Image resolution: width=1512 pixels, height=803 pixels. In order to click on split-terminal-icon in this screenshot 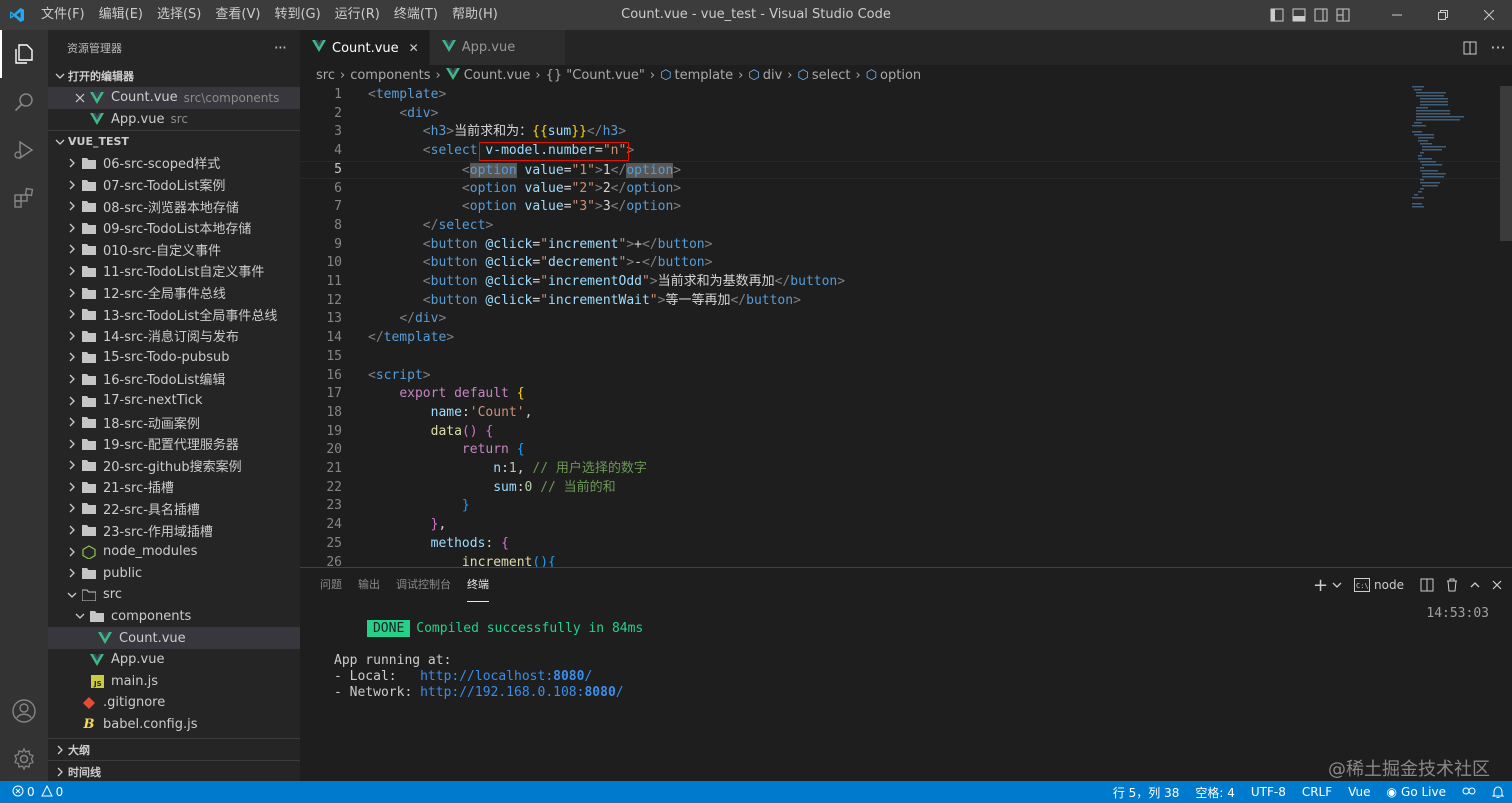, I will do `click(1427, 585)`.